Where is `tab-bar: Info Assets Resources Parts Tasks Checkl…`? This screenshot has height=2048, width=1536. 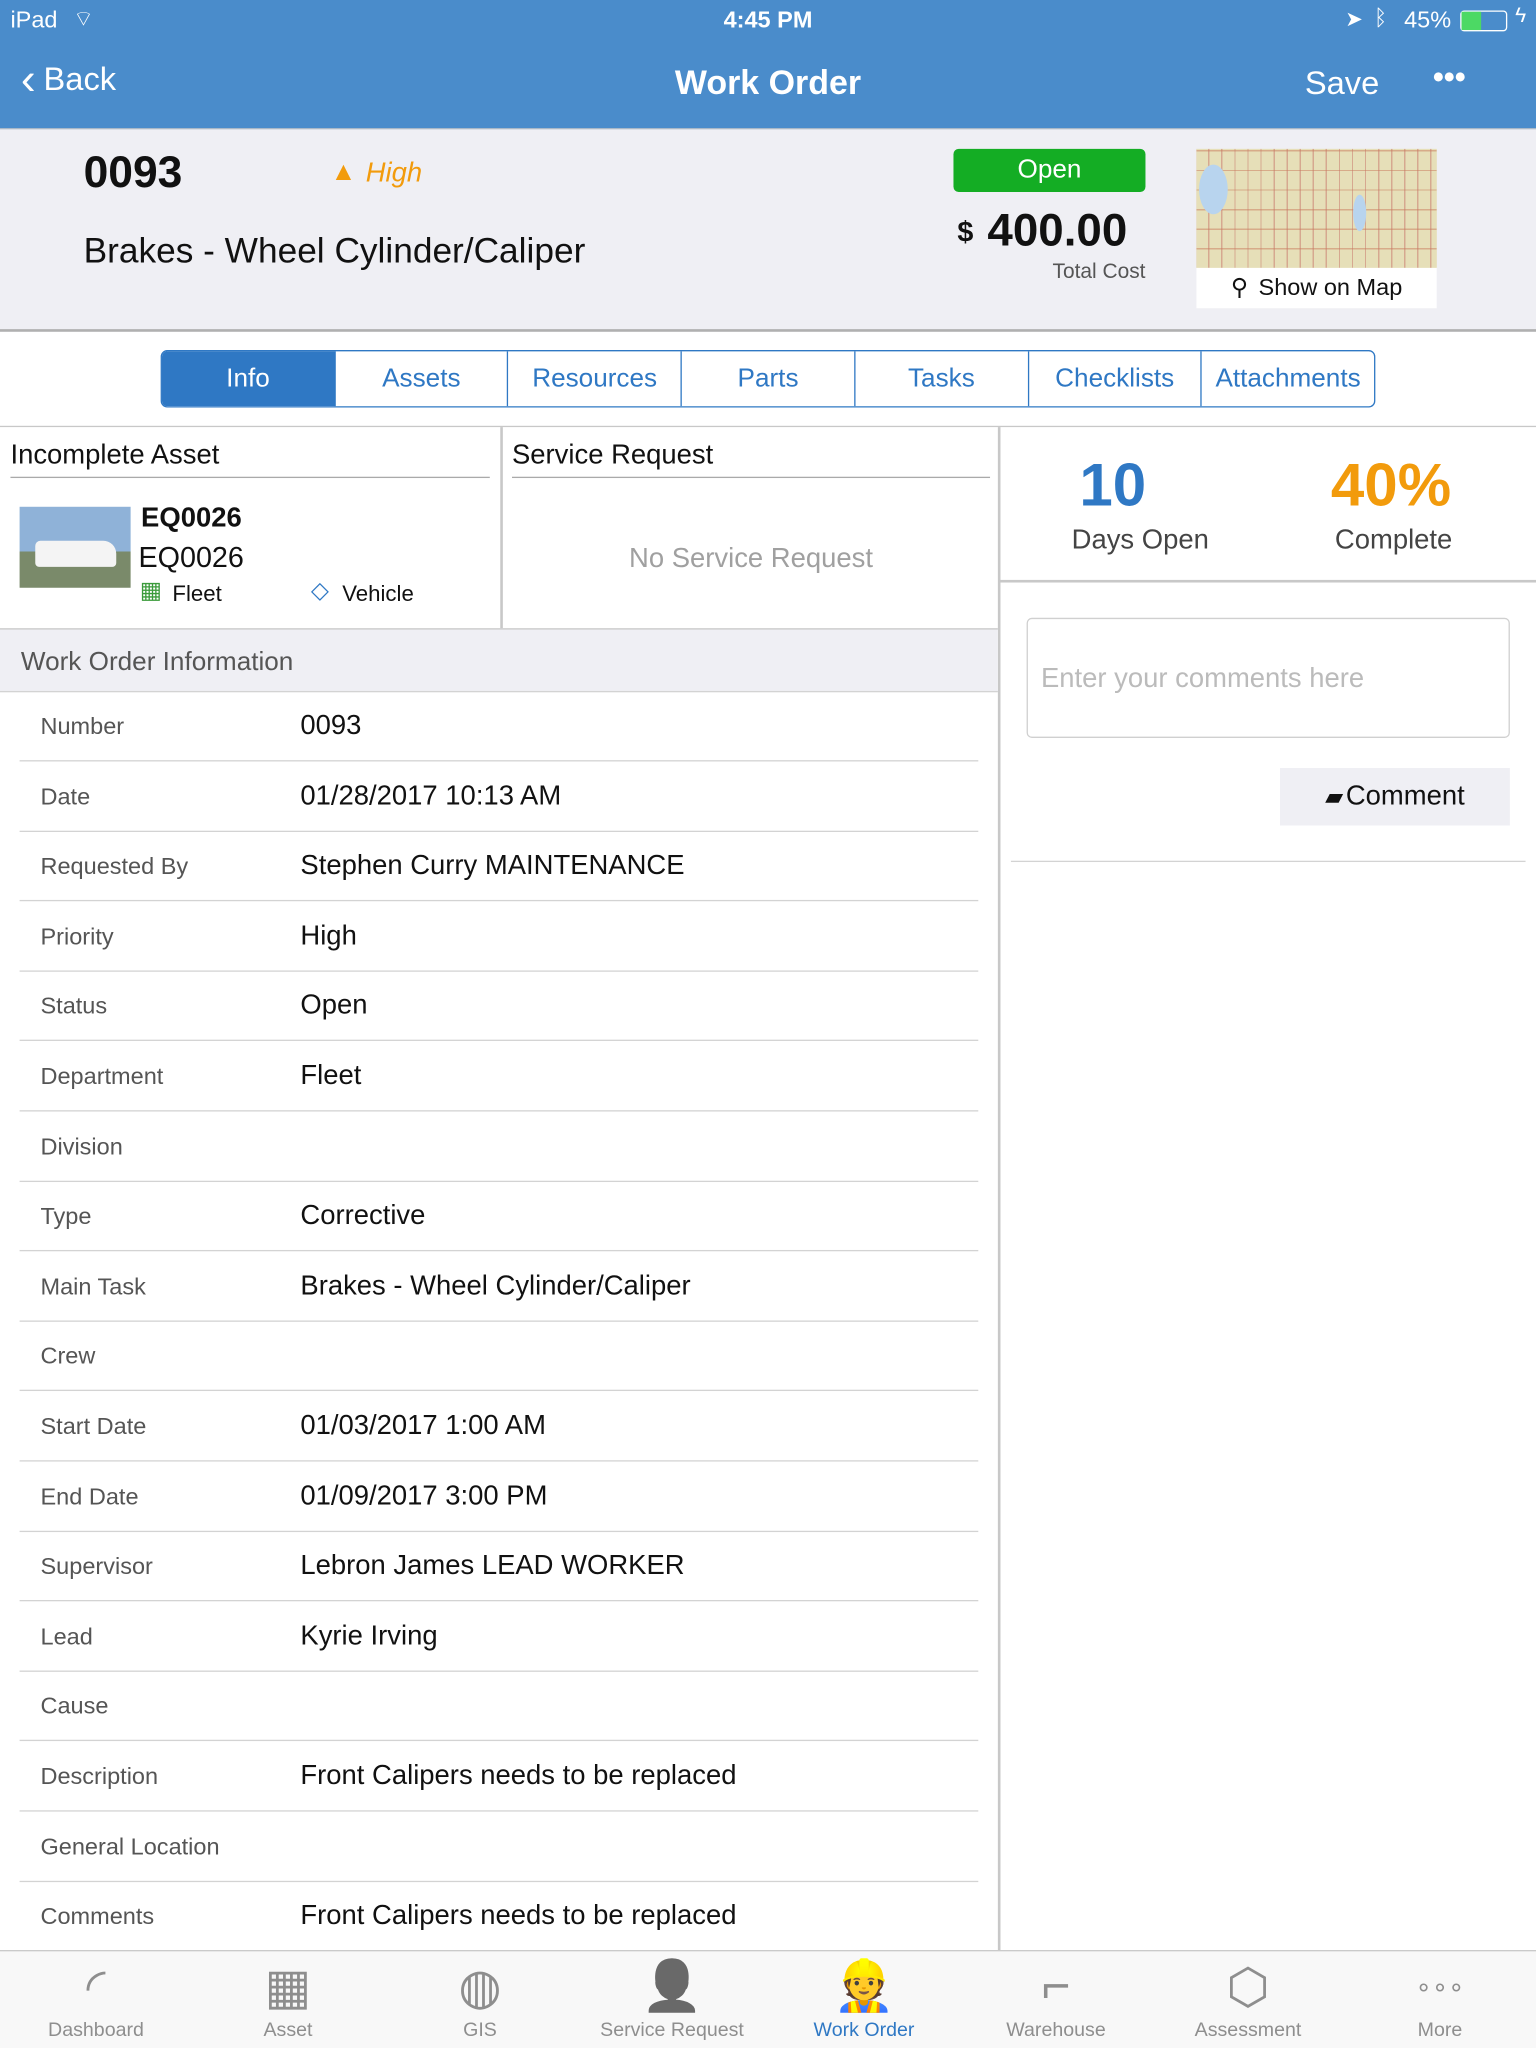 tab-bar: Info Assets Resources Parts Tasks Checkl… is located at coordinates (768, 379).